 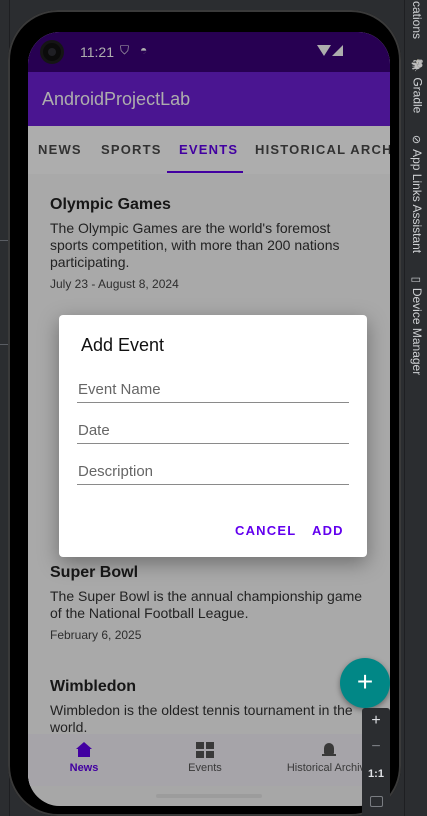 I want to click on zoom-controls: + − 1:1, so click(x=376, y=762).